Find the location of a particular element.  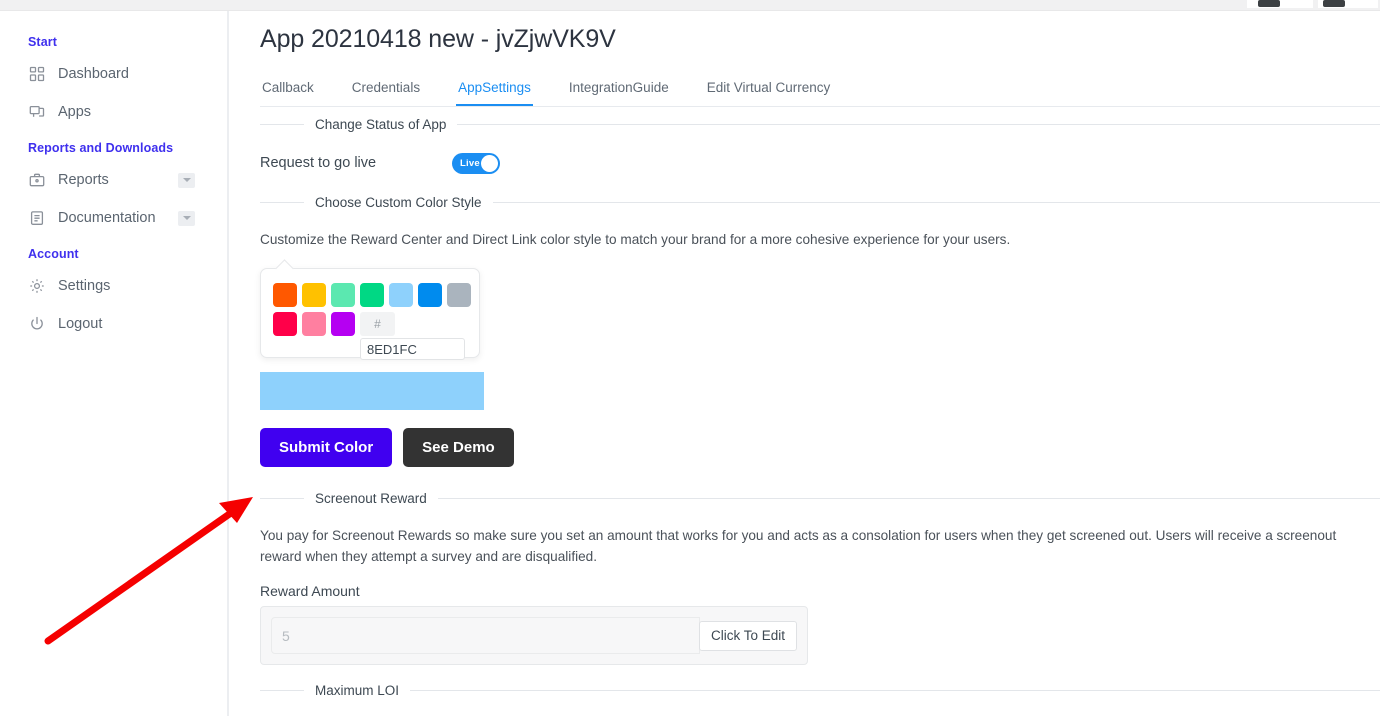

sidebar-item-documentation: Documentation is located at coordinates (113, 218).